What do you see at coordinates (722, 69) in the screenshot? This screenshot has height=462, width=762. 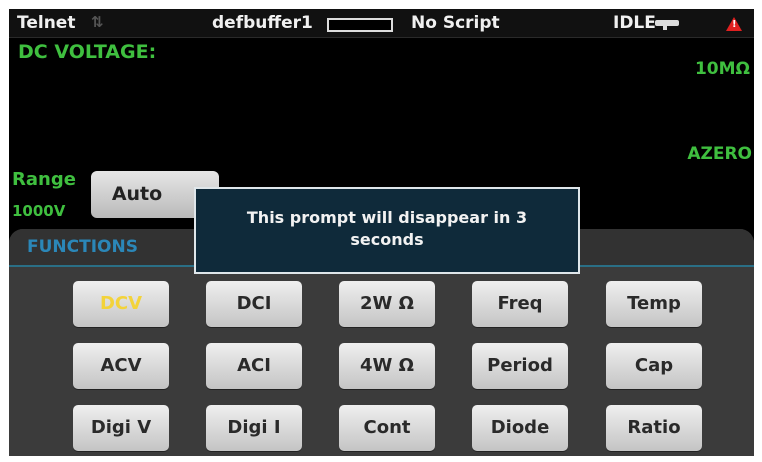 I see `input-impedance-indicator: 10MΩ` at bounding box center [722, 69].